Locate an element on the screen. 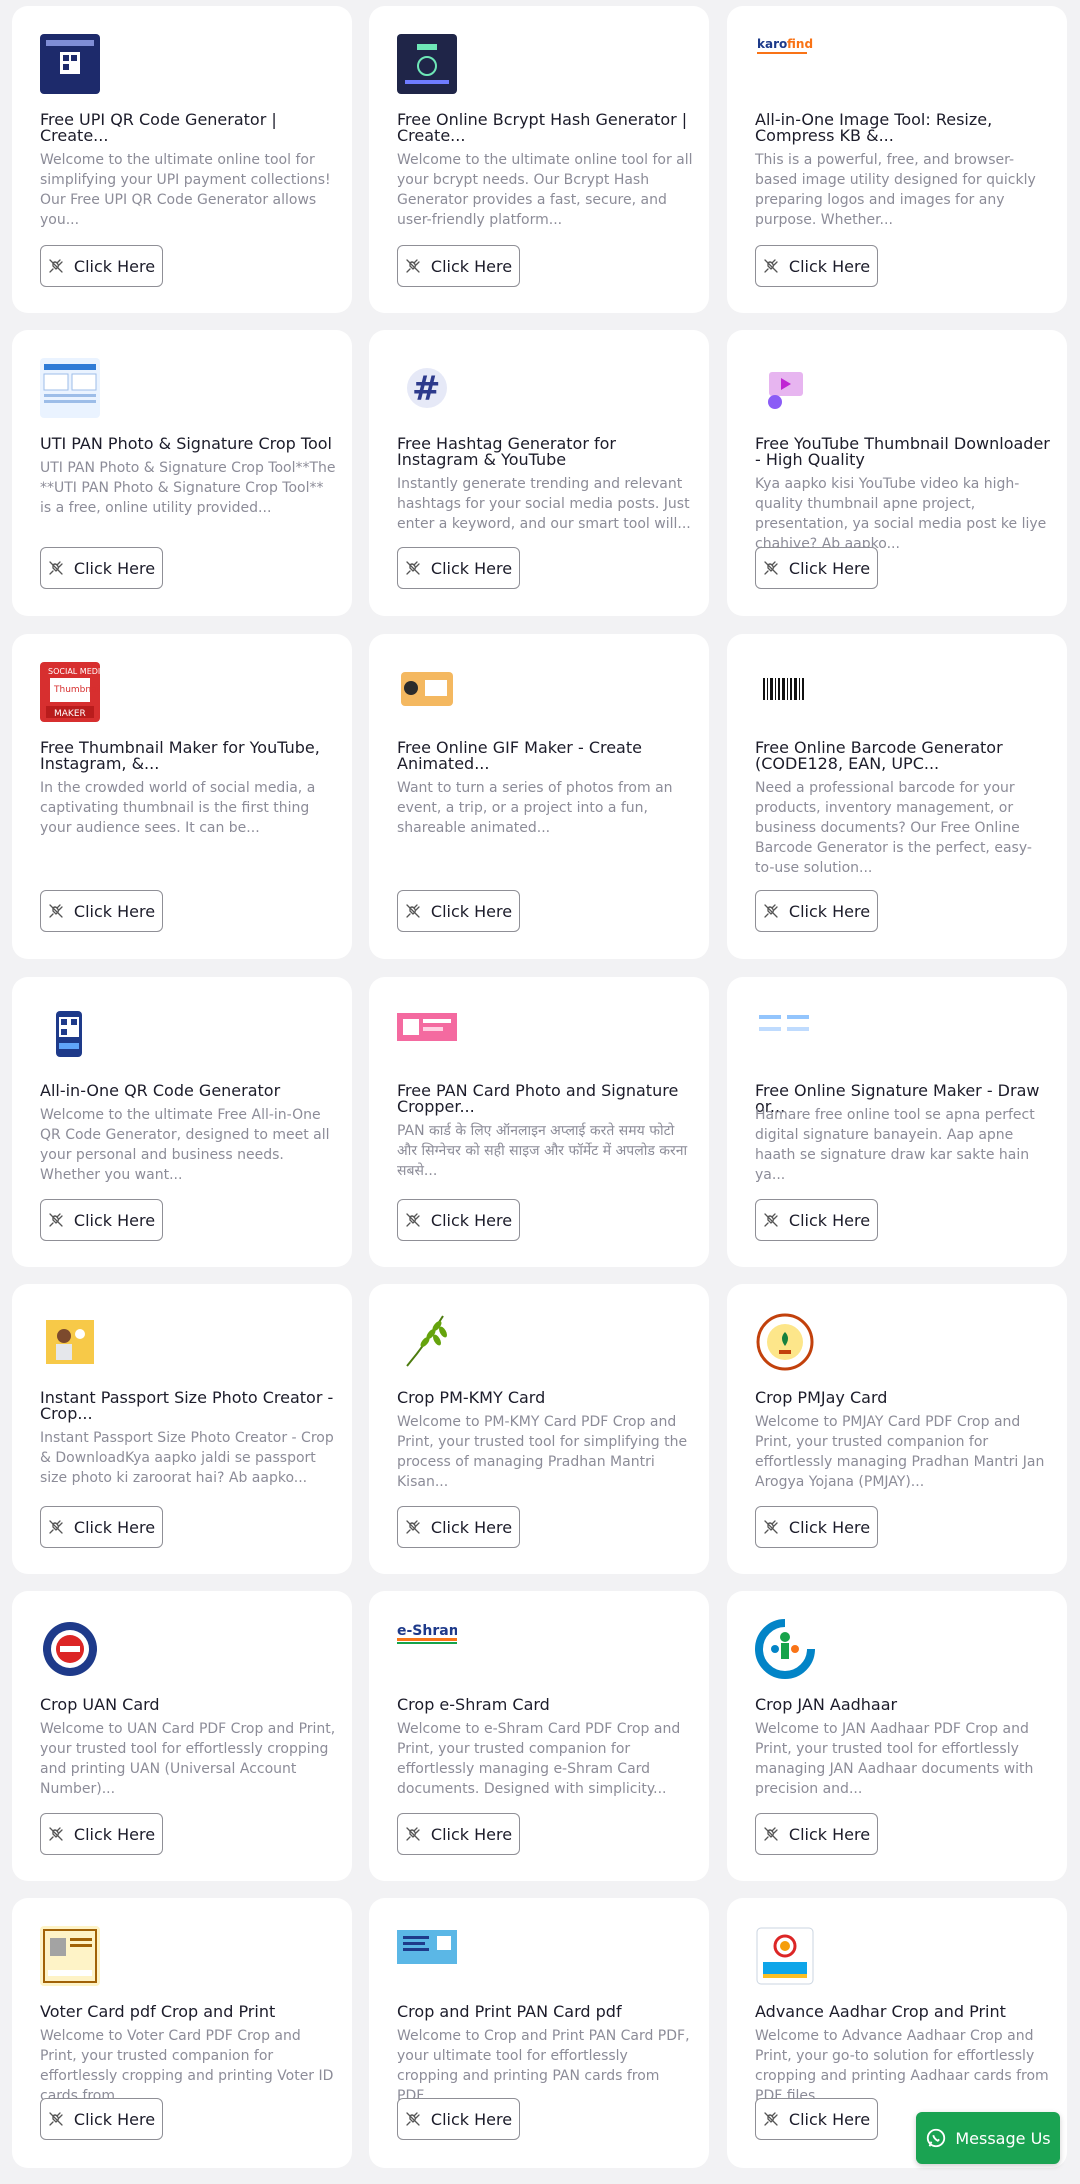  card-title: Crop e-Shram Card is located at coordinates (545, 1705).